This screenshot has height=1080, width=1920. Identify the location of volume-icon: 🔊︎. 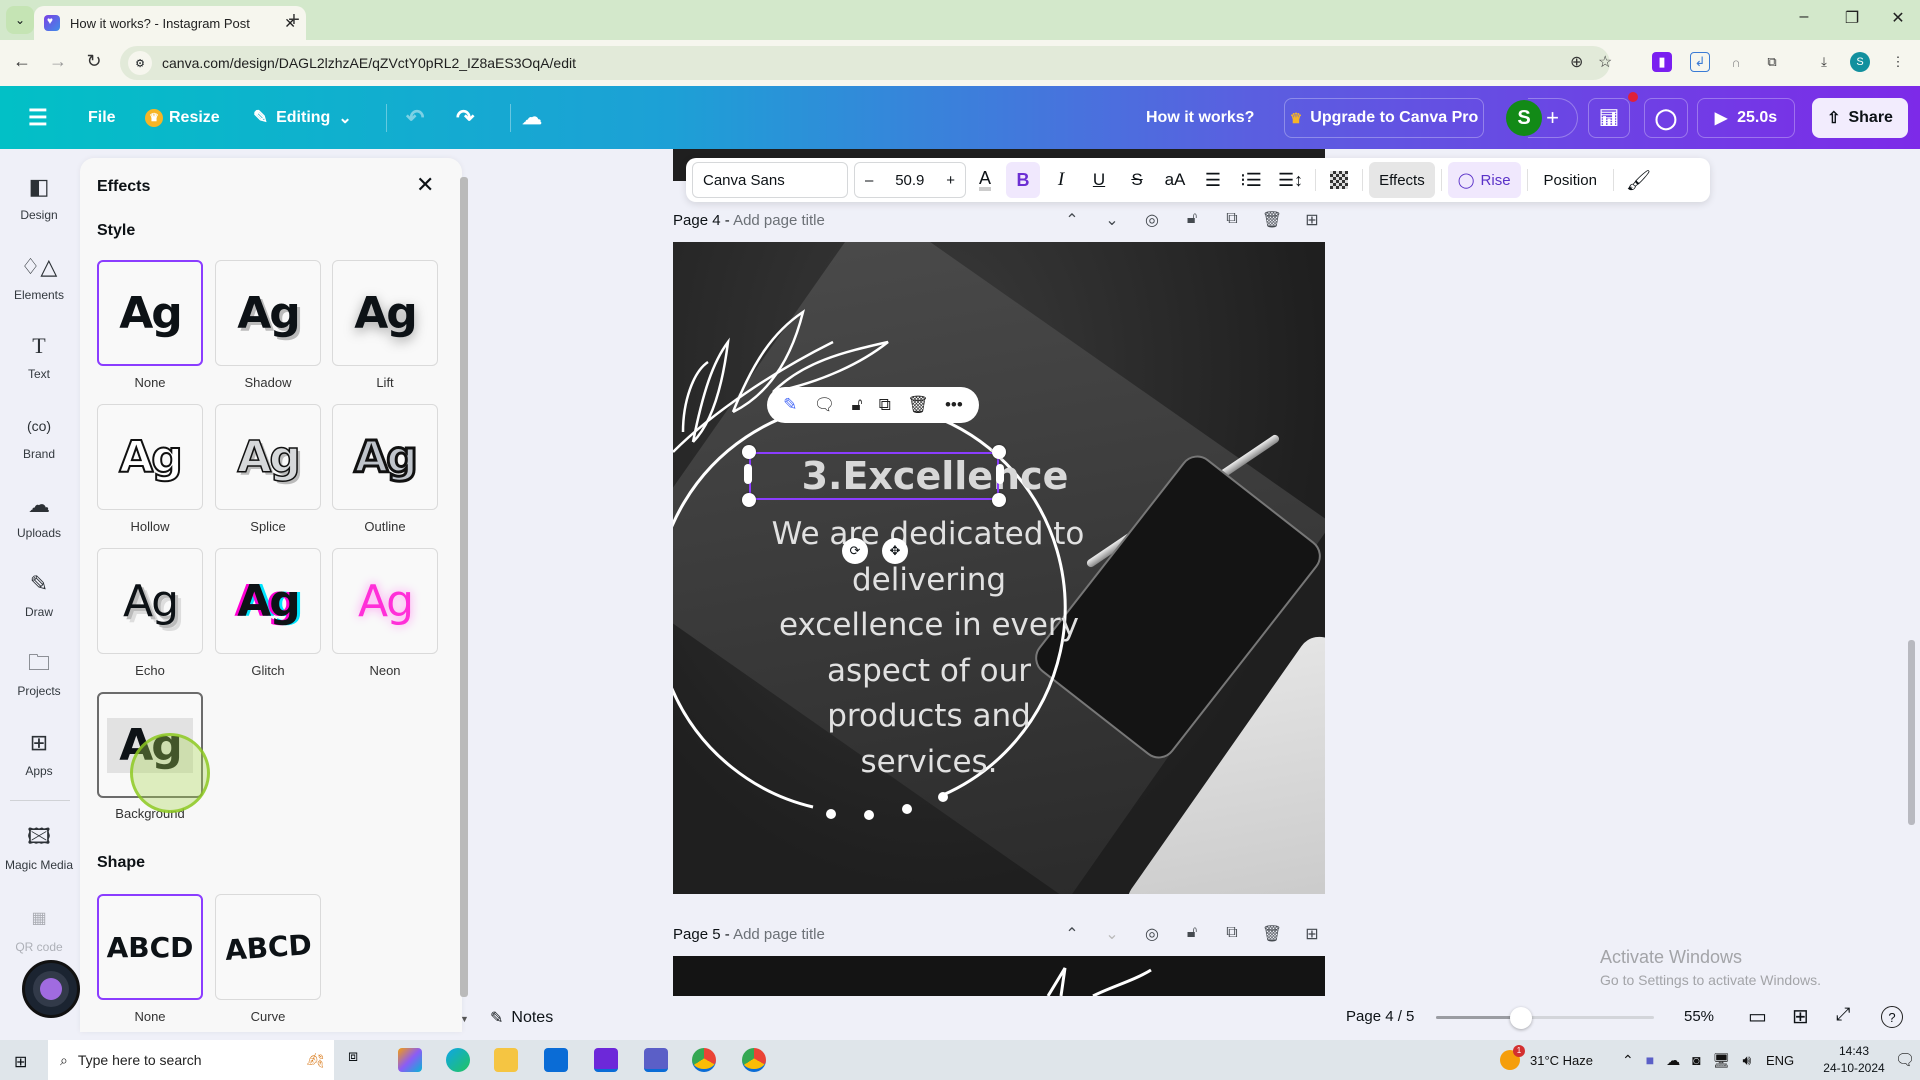
(1746, 1060).